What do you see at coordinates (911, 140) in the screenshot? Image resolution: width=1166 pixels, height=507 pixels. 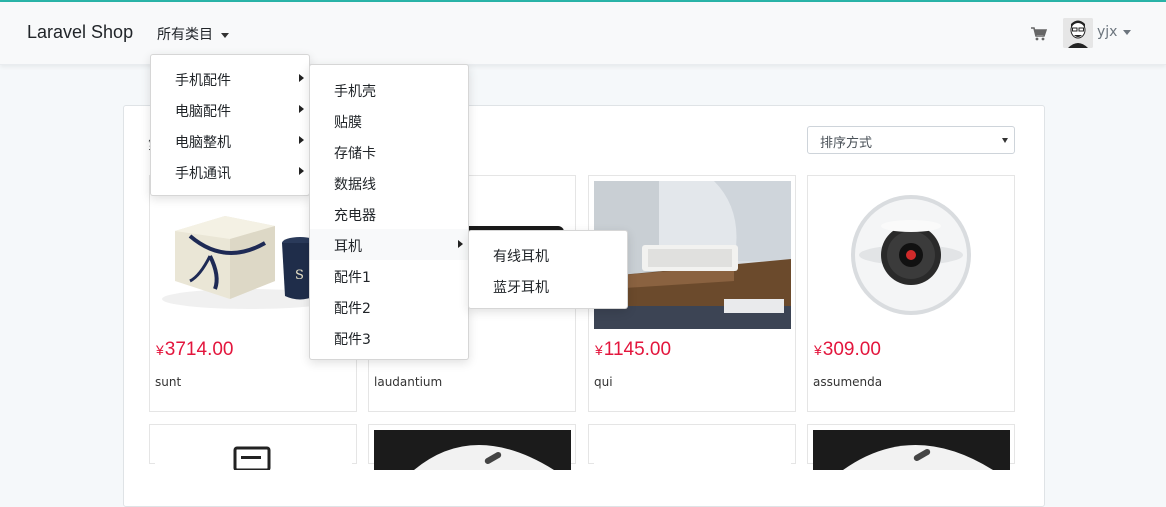 I see `sort-select: 排序方式` at bounding box center [911, 140].